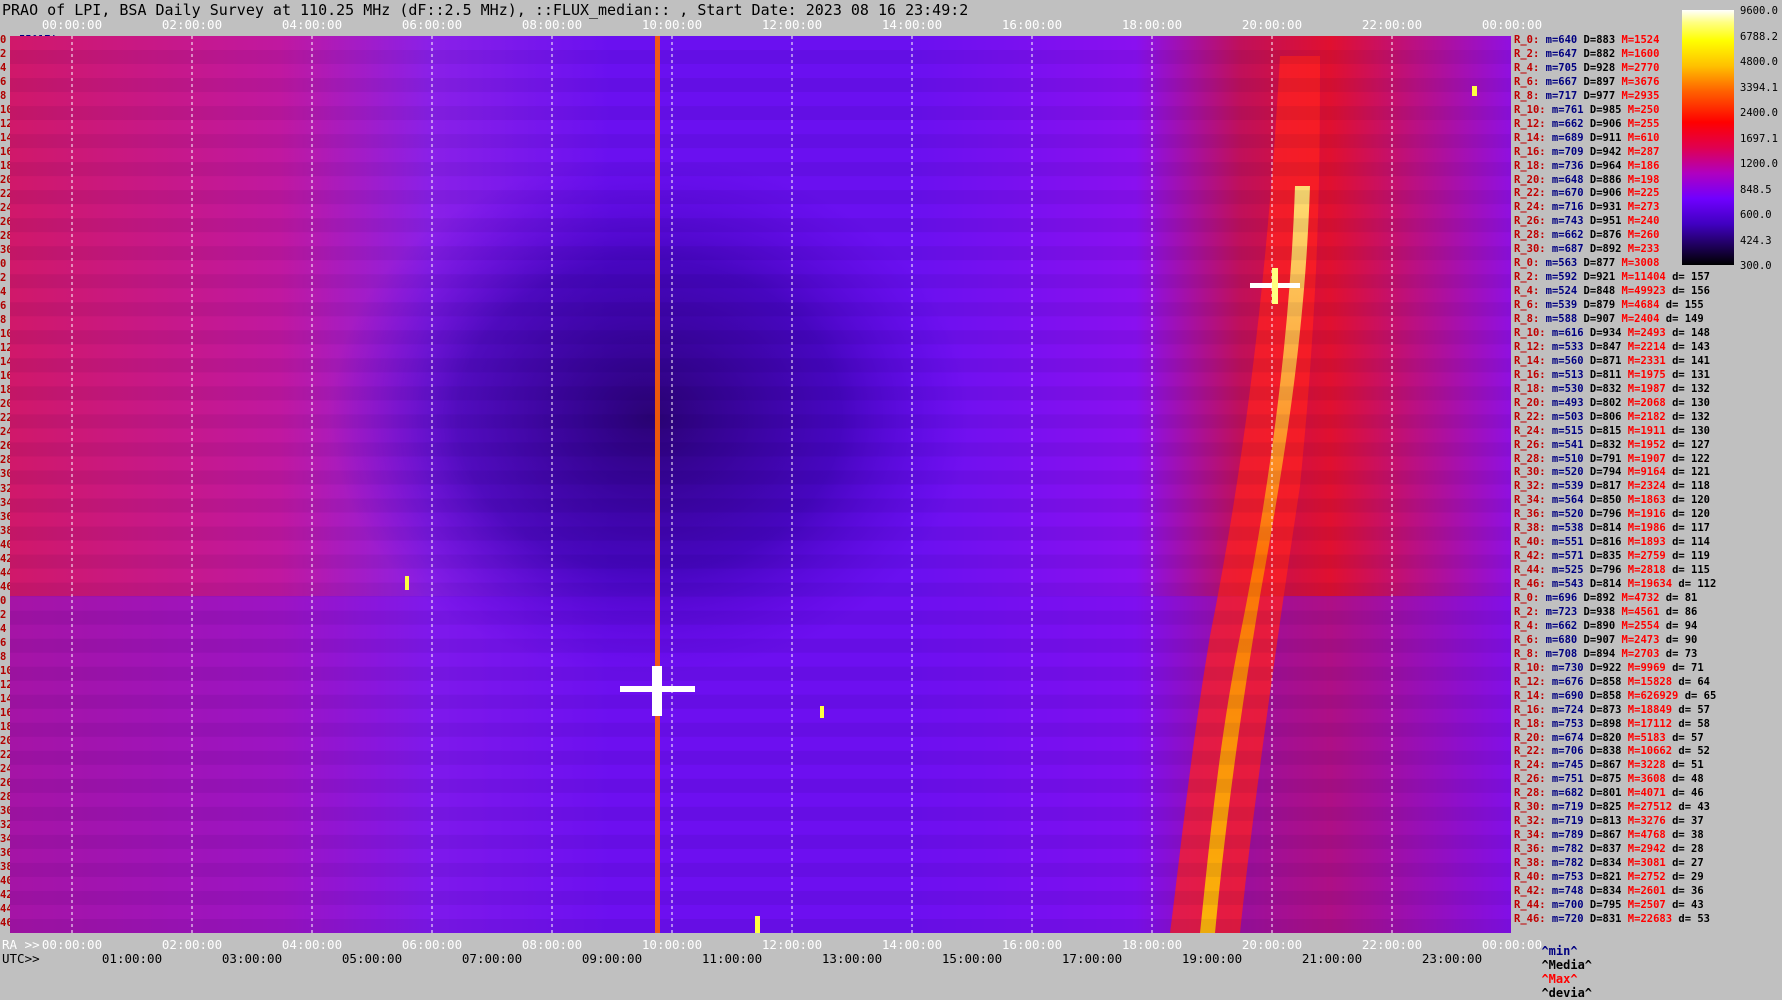 Image resolution: width=1782 pixels, height=1000 pixels. I want to click on stat-max: M=4768, so click(1643, 835).